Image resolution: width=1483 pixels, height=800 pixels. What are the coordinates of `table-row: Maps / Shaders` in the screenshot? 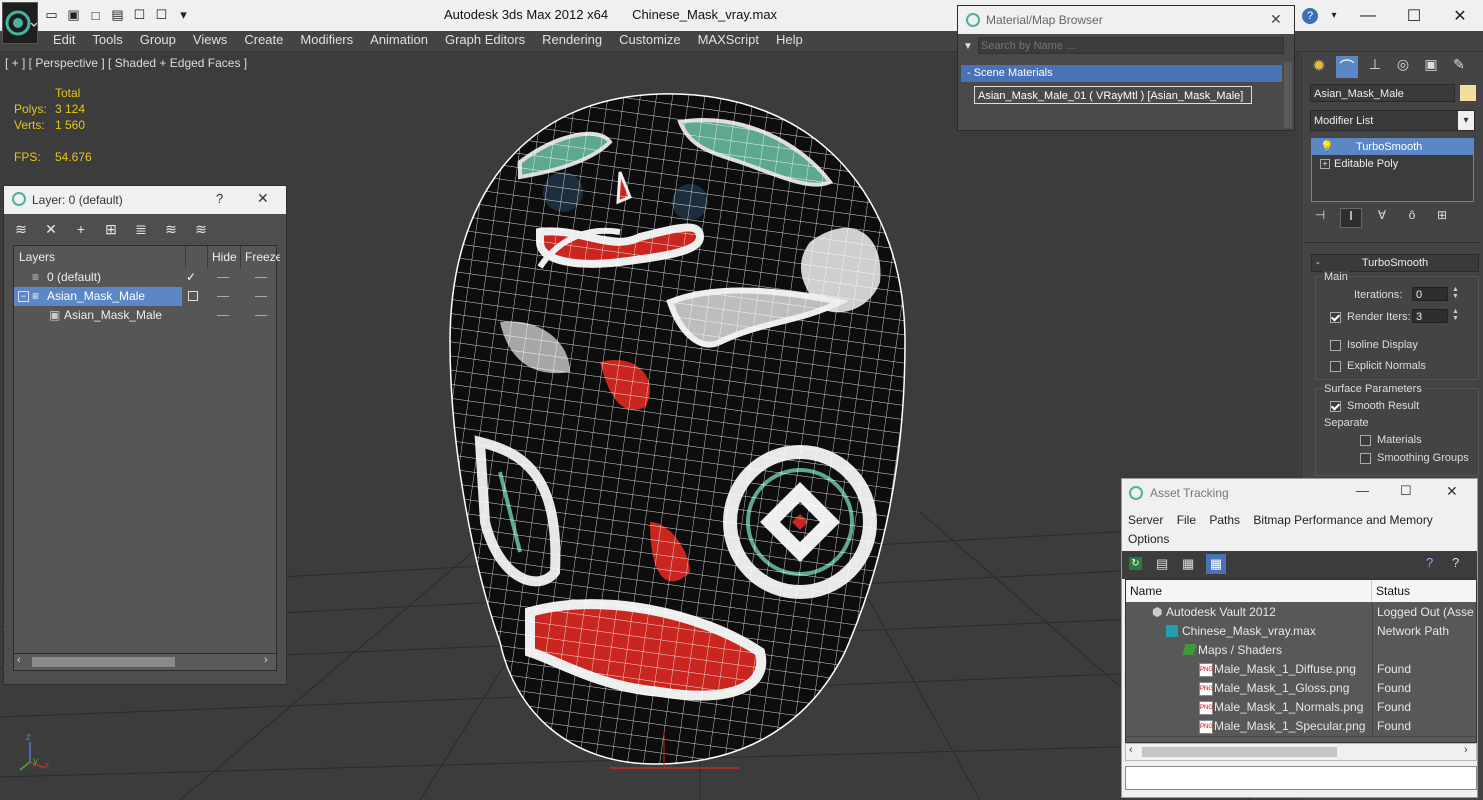 It's located at (1301, 651).